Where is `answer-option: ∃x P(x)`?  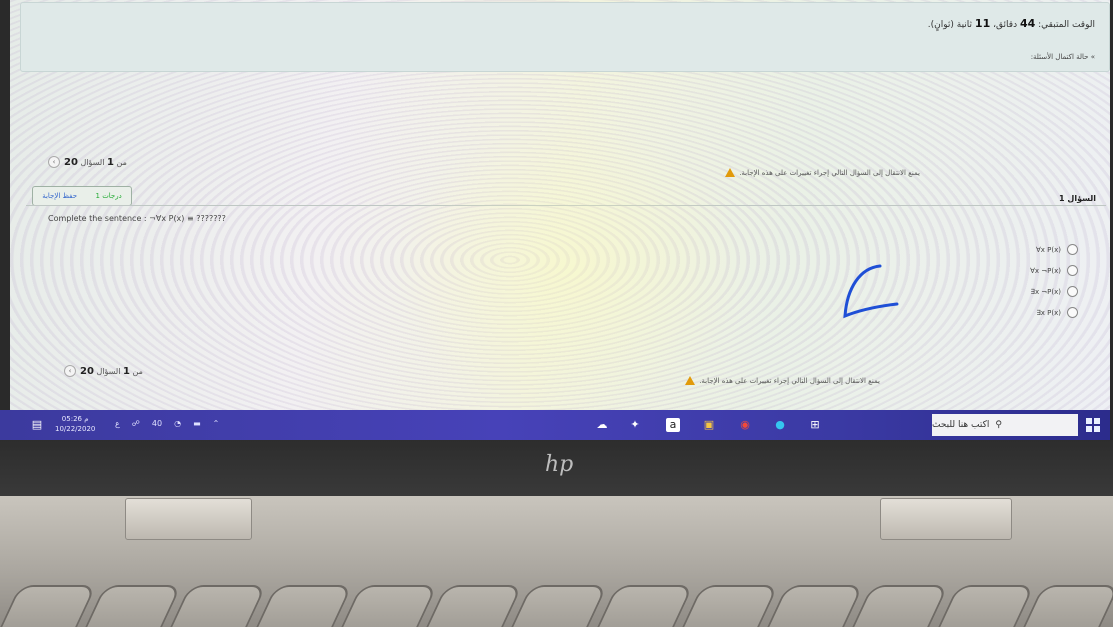
answer-option: ∃x P(x) is located at coordinates (1054, 312).